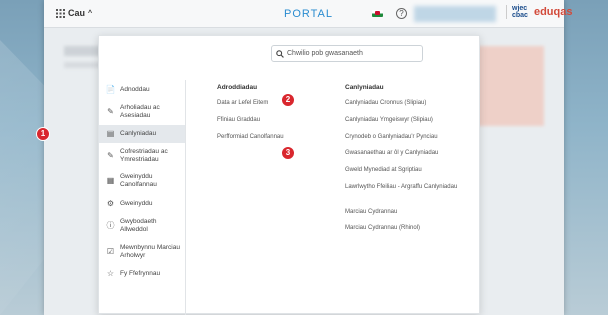 The height and width of the screenshot is (315, 608). Describe the element at coordinates (401, 13) in the screenshot. I see `help-icon: ?` at that location.